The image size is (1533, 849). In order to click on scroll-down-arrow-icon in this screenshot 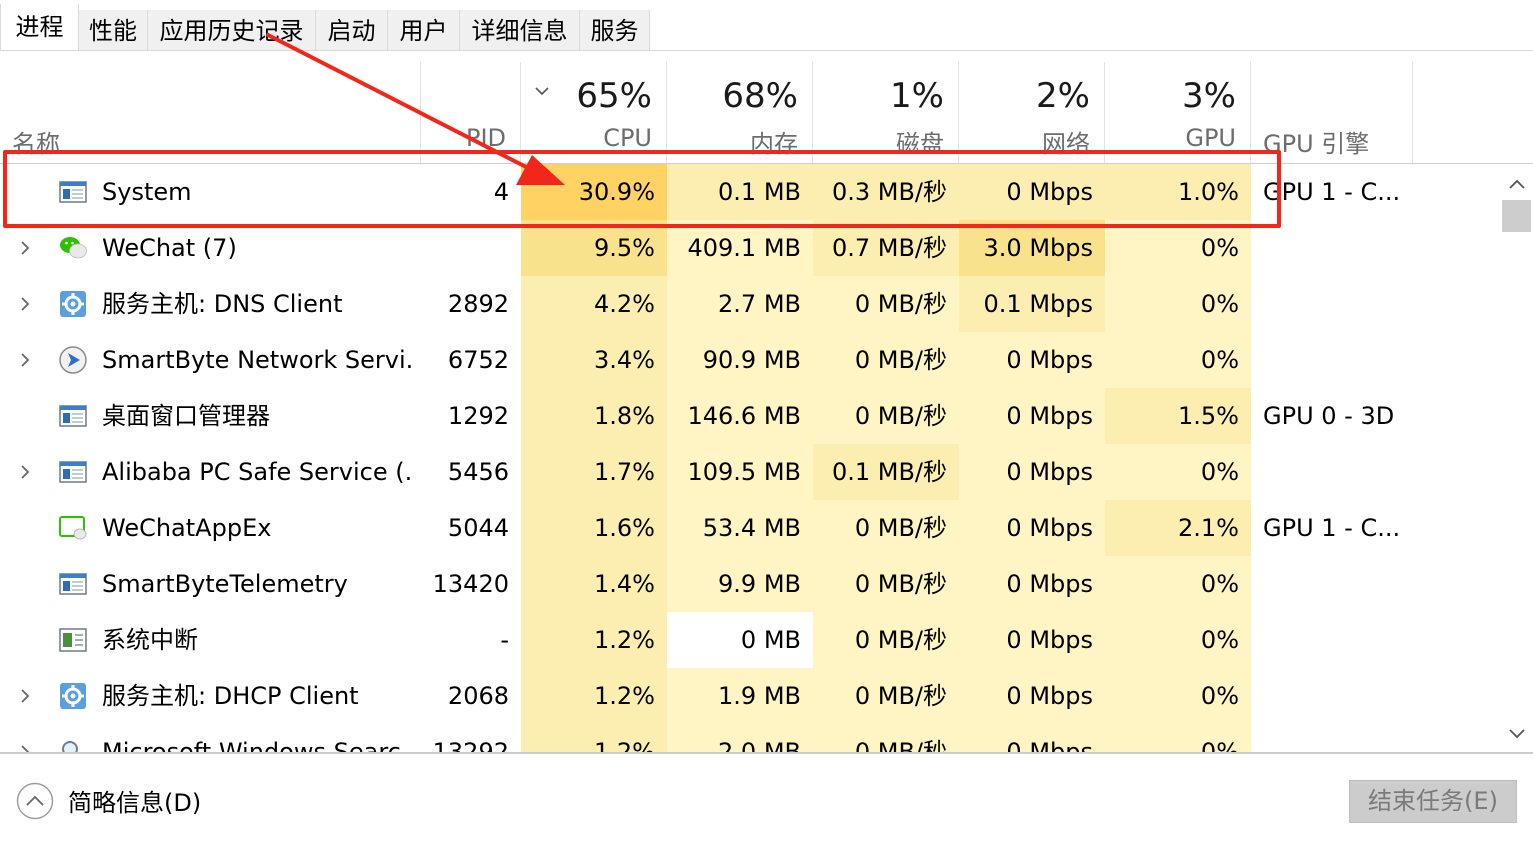, I will do `click(1517, 733)`.